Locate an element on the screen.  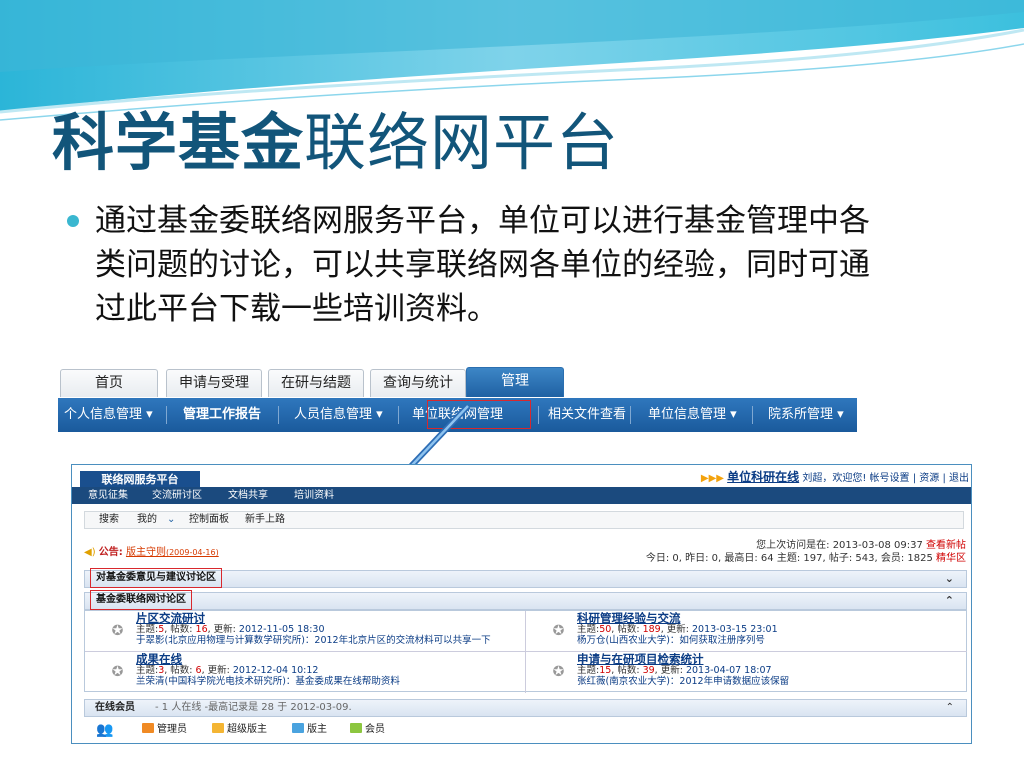
members-icon: 👥 is located at coordinates (105, 730).